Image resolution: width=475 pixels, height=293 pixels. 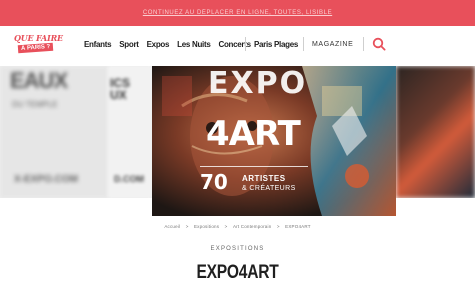 What do you see at coordinates (54, 132) in the screenshot?
I see `carousel-prev-slide: EAUX DU TEMPLE X-EXPO.COM` at bounding box center [54, 132].